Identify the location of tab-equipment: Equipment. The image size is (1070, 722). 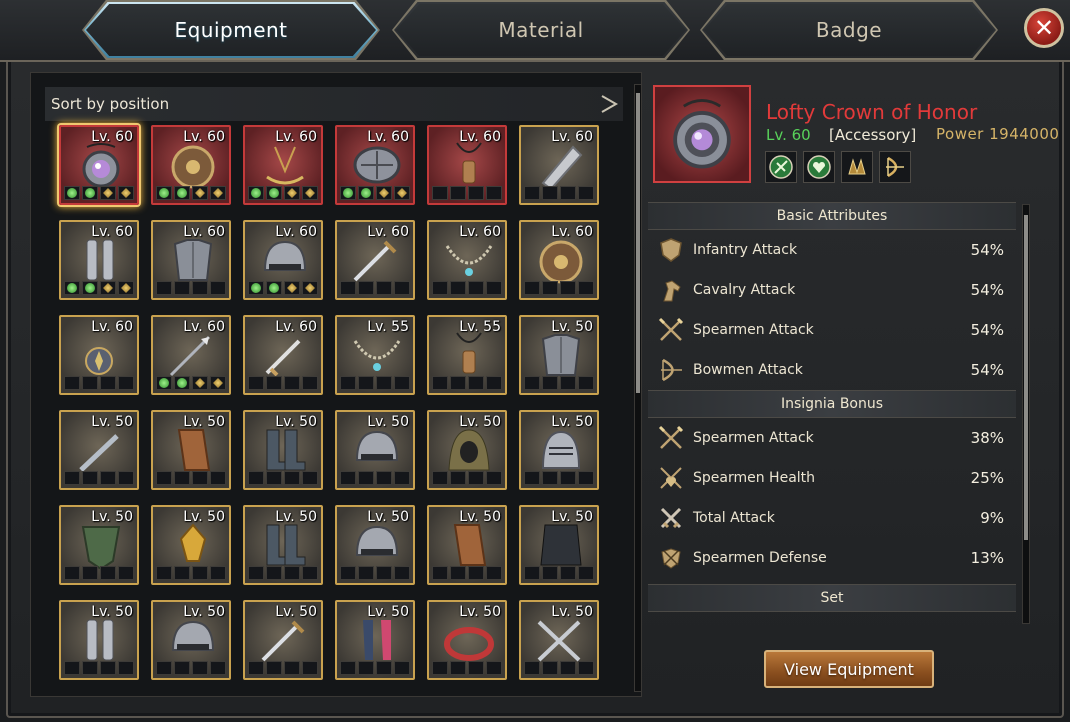
(231, 30).